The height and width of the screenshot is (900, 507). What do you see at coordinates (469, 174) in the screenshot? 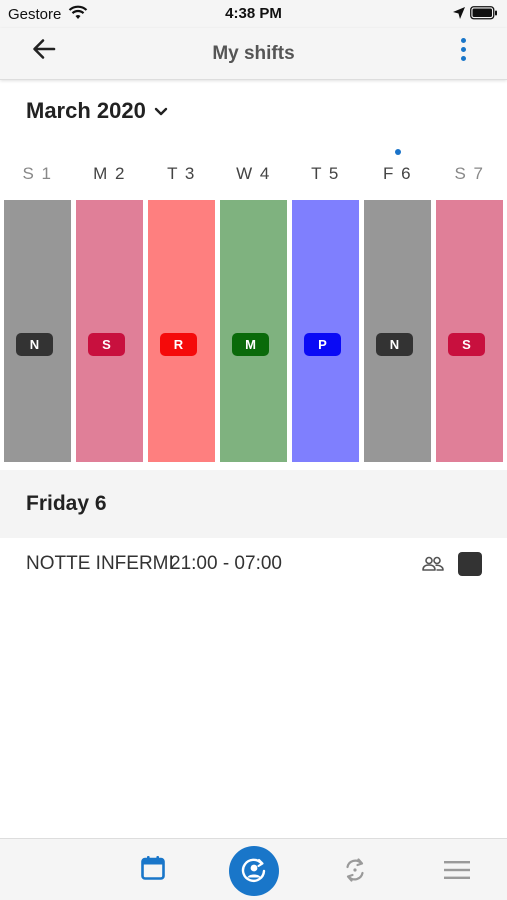
I see `day-label: S 7` at bounding box center [469, 174].